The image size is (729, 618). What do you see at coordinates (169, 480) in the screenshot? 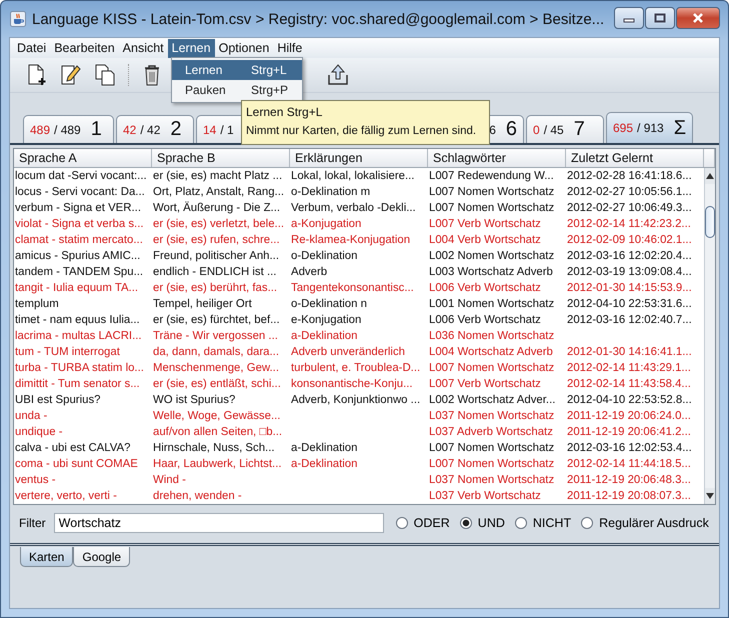
I see `table-cell-text: Wind -` at bounding box center [169, 480].